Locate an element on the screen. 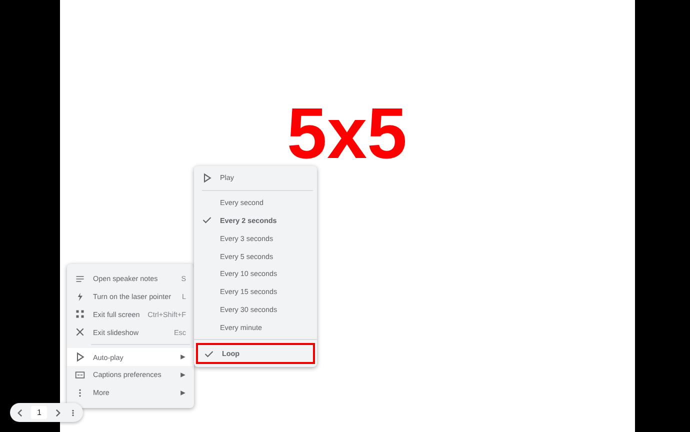 This screenshot has width=690, height=432. page-number: 1 is located at coordinates (39, 412).